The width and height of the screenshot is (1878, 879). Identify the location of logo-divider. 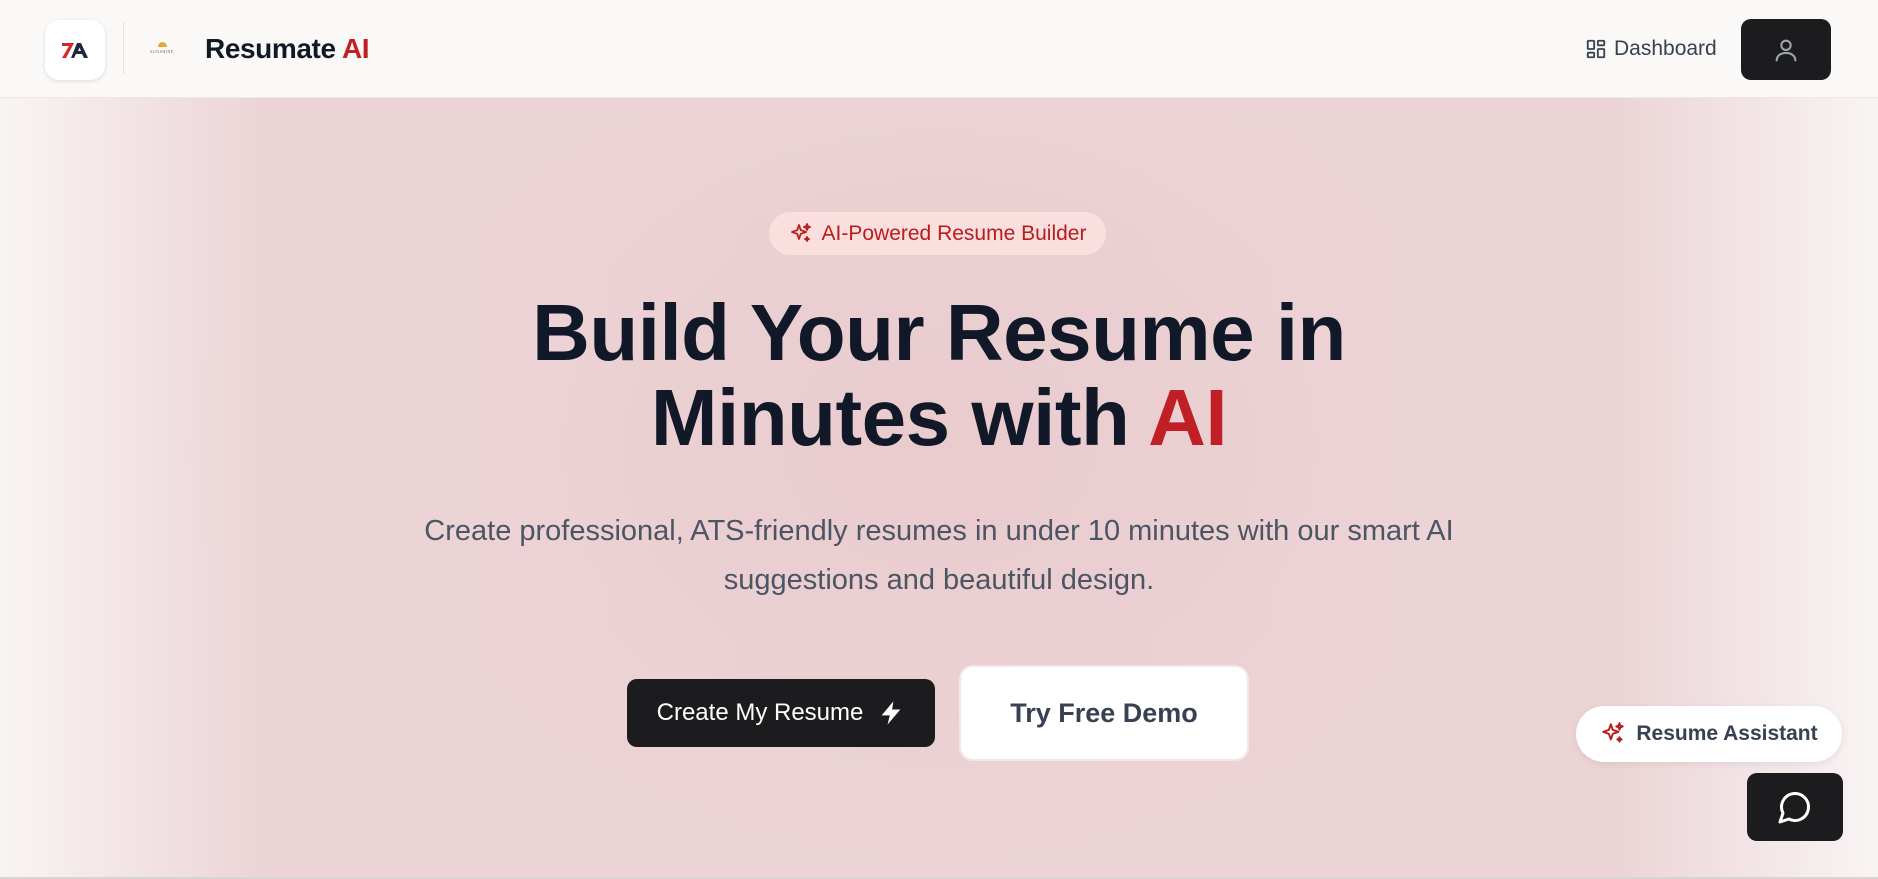
(123, 48).